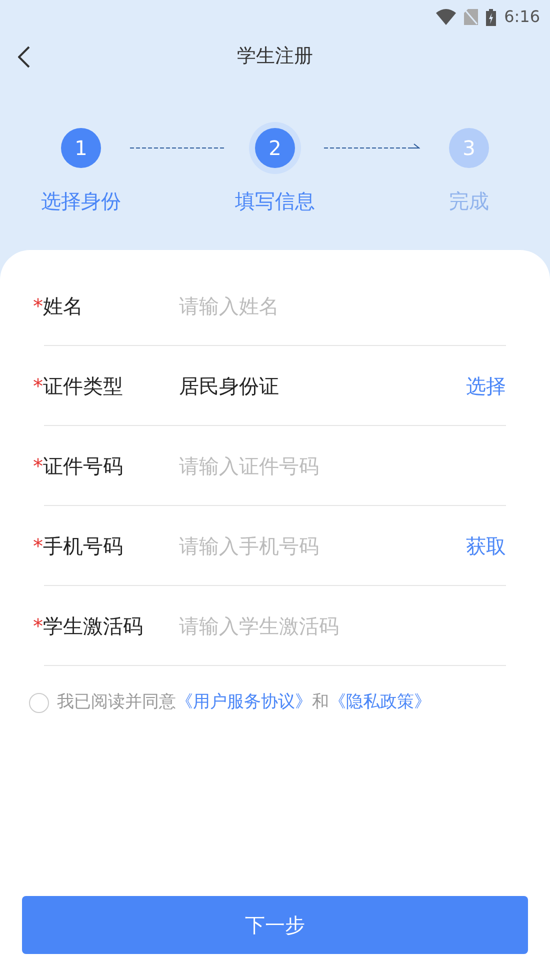  Describe the element at coordinates (275, 56) in the screenshot. I see `page-title: 学生注册` at that location.